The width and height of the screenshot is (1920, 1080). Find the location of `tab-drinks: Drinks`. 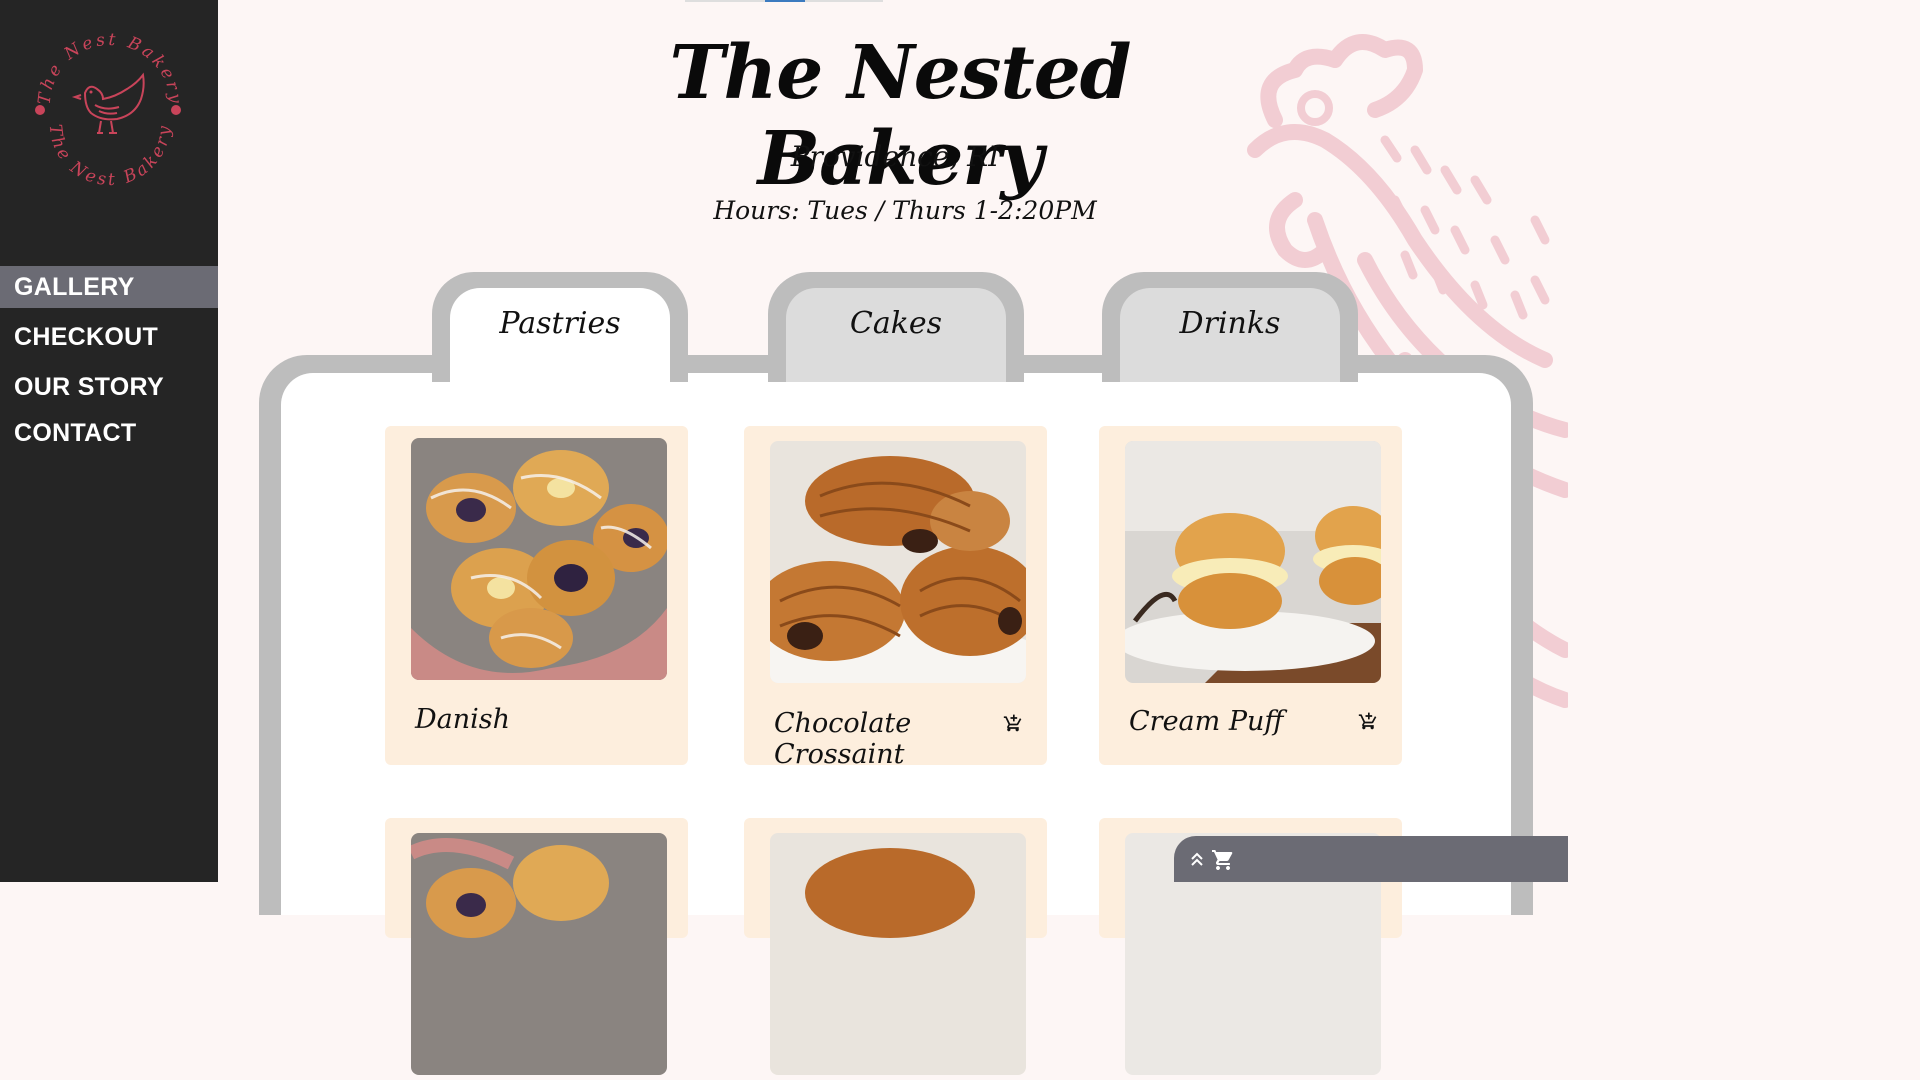

tab-drinks: Drinks is located at coordinates (1230, 327).